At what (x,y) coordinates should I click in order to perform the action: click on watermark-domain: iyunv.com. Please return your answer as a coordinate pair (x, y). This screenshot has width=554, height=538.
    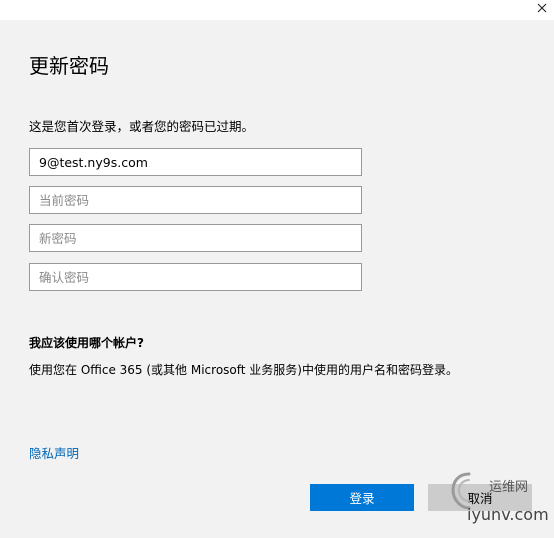
    Looking at the image, I should click on (508, 514).